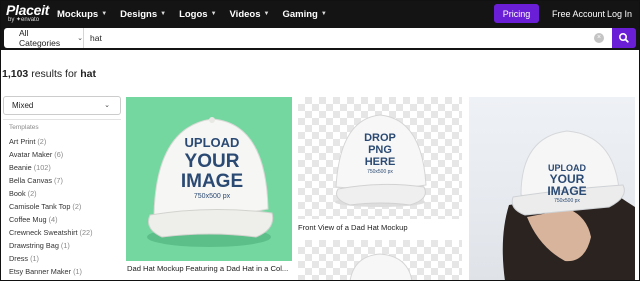 This screenshot has height=281, width=640. I want to click on drop-line: HERE, so click(380, 162).